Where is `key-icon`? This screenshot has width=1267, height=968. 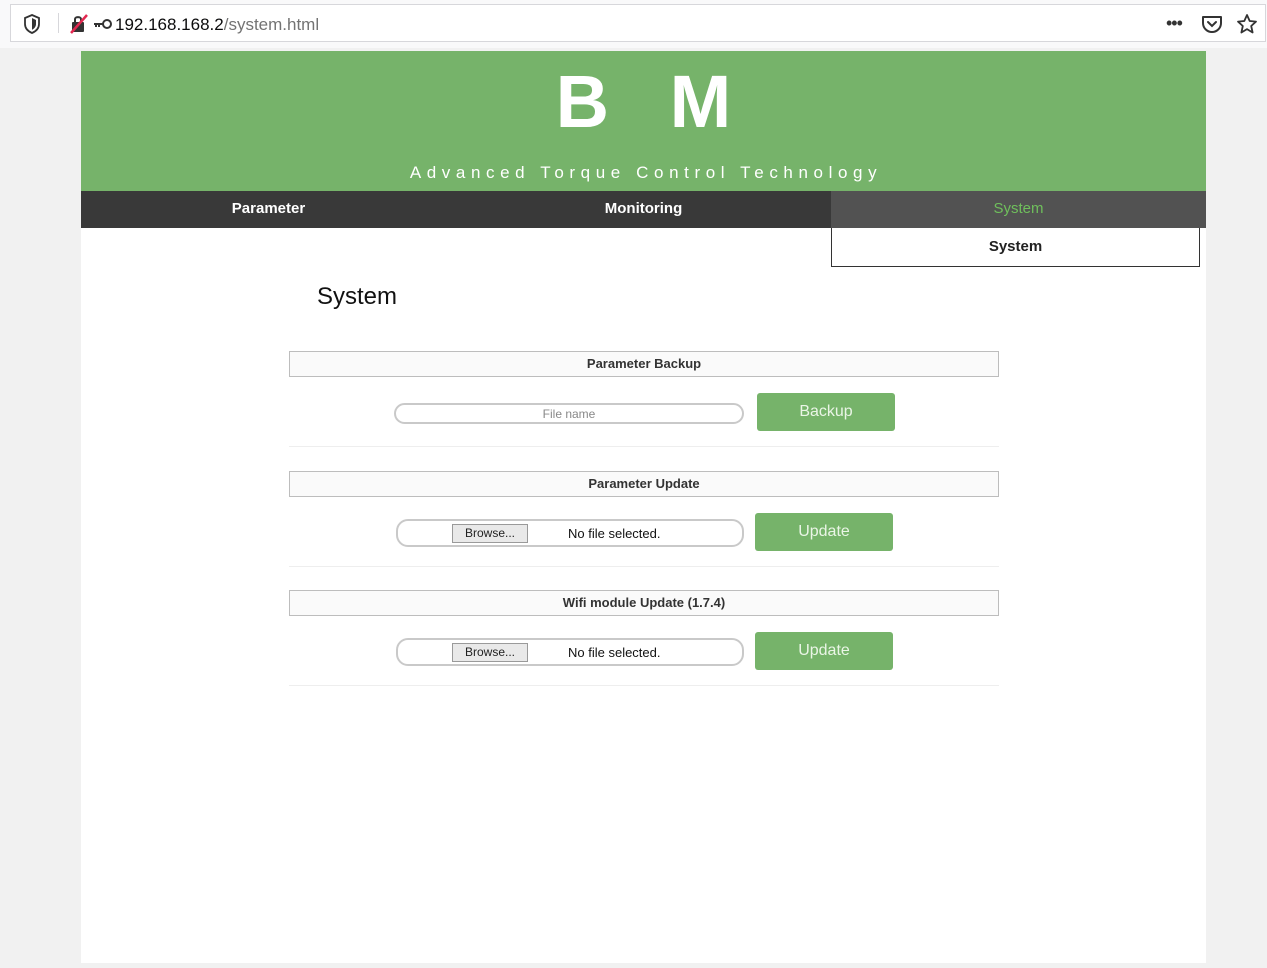 key-icon is located at coordinates (103, 26).